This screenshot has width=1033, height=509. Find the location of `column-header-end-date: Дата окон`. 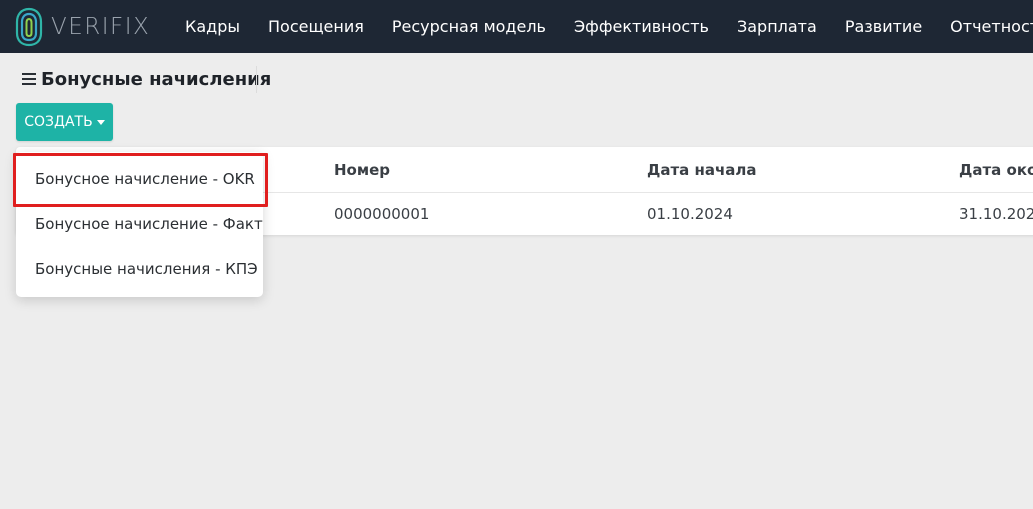

column-header-end-date: Дата окон is located at coordinates (996, 170).